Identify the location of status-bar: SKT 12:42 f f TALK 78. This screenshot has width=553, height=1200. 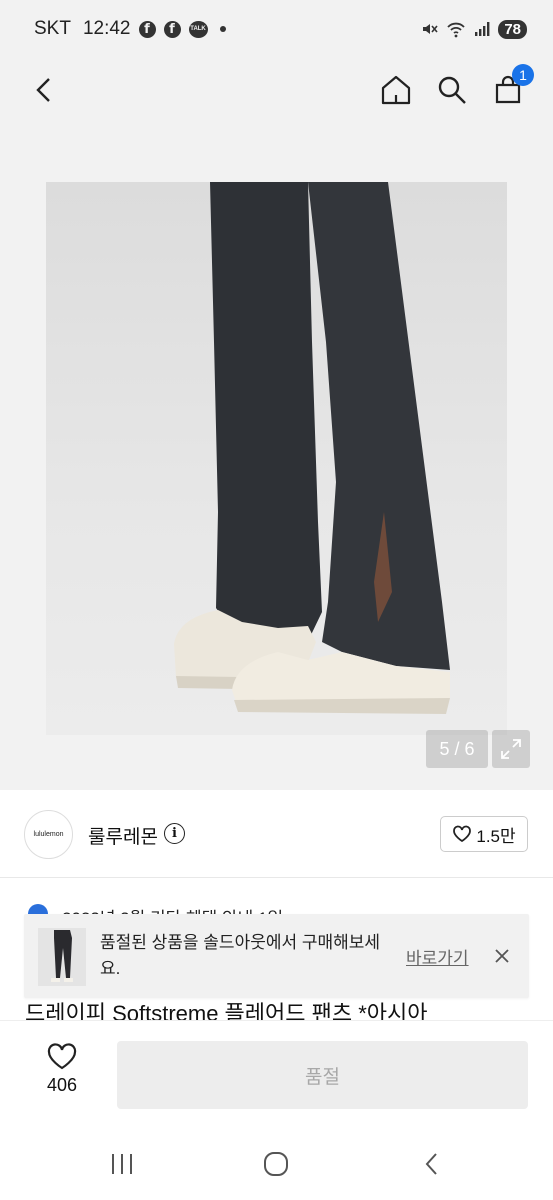
(276, 29).